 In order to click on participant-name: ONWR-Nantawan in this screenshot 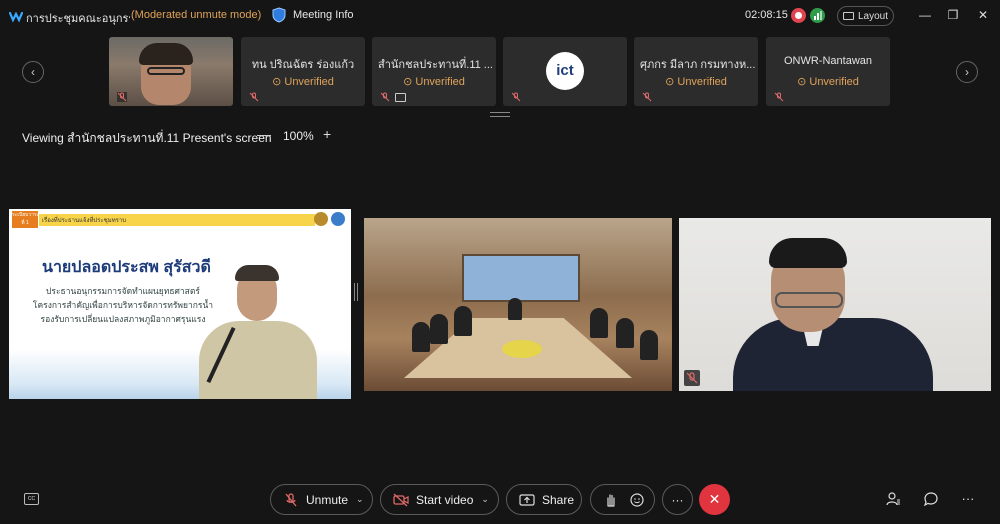, I will do `click(828, 61)`.